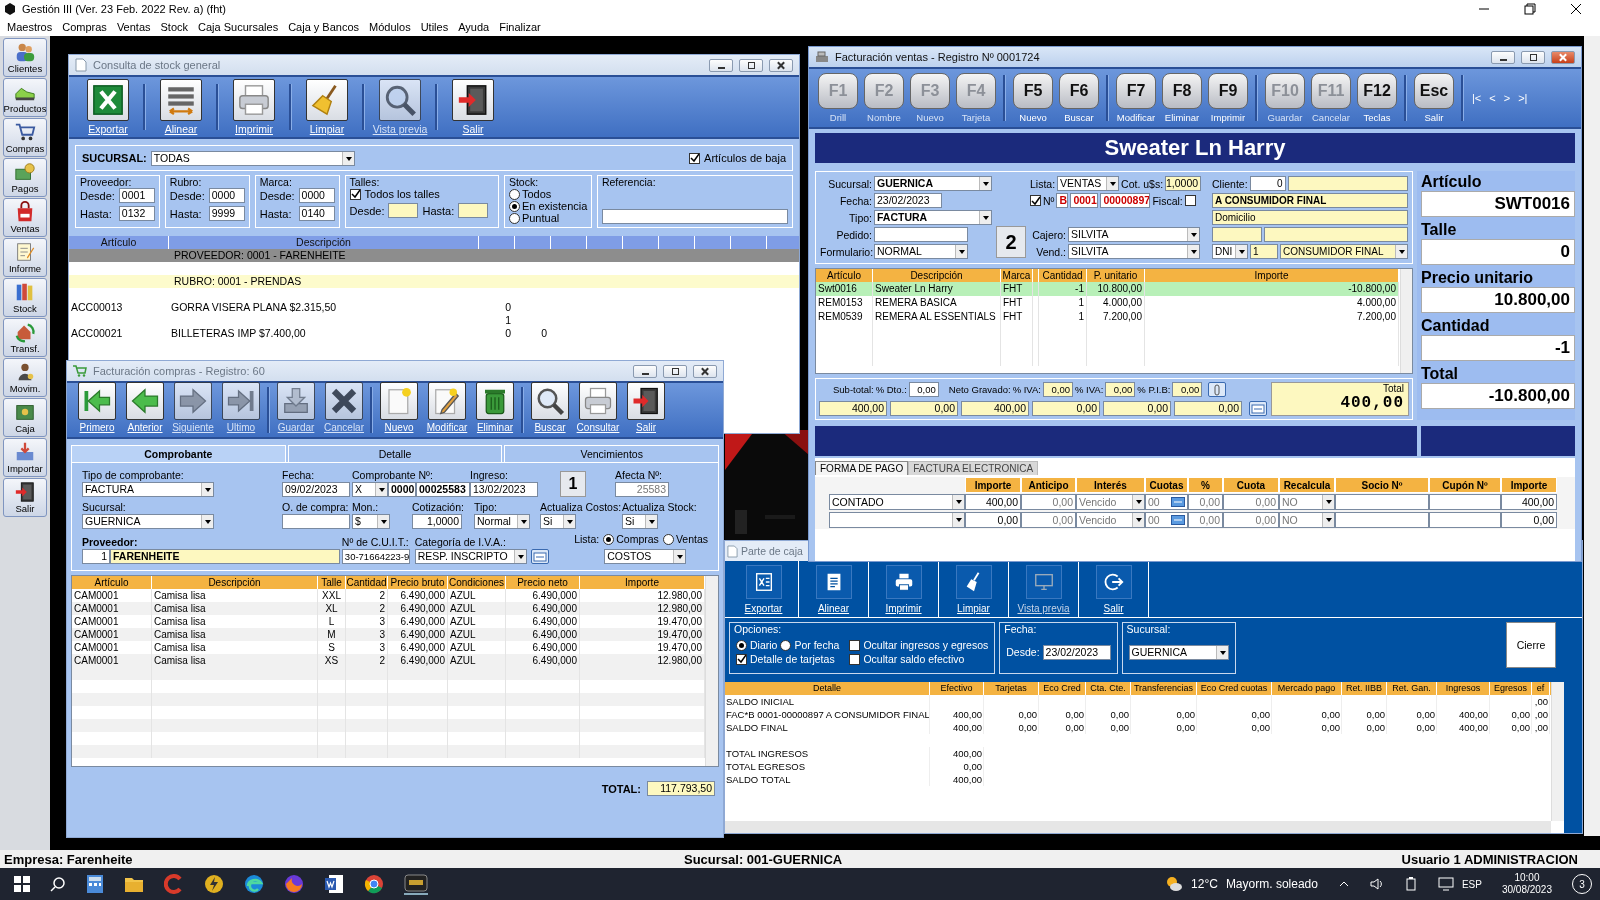  What do you see at coordinates (1110, 485) in the screenshot?
I see `column-header: Interés` at bounding box center [1110, 485].